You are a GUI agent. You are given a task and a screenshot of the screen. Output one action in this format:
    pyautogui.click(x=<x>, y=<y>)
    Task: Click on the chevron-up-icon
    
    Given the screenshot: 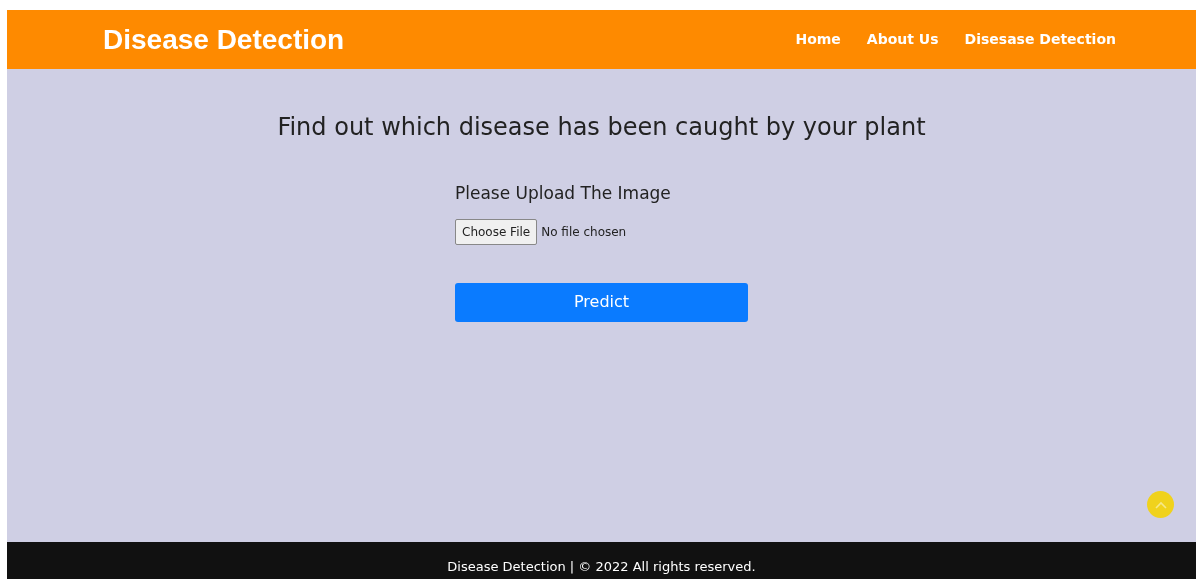 What is the action you would take?
    pyautogui.click(x=1160, y=504)
    